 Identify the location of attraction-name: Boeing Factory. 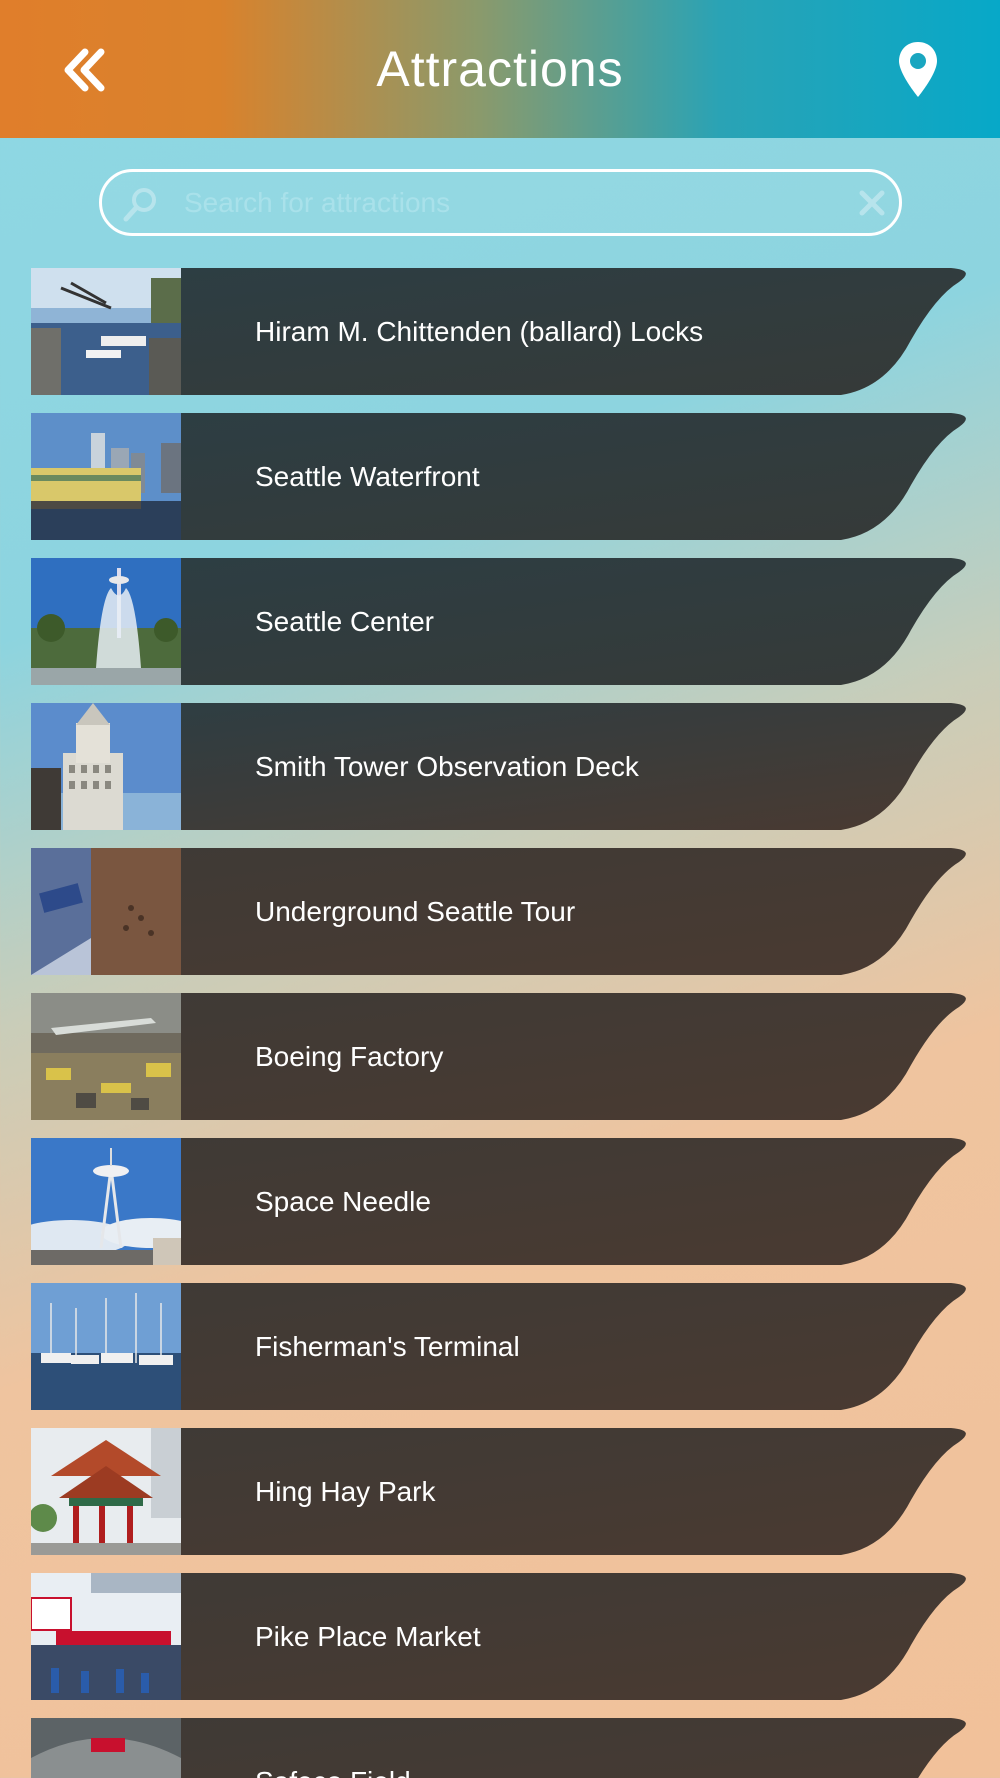
(349, 1056).